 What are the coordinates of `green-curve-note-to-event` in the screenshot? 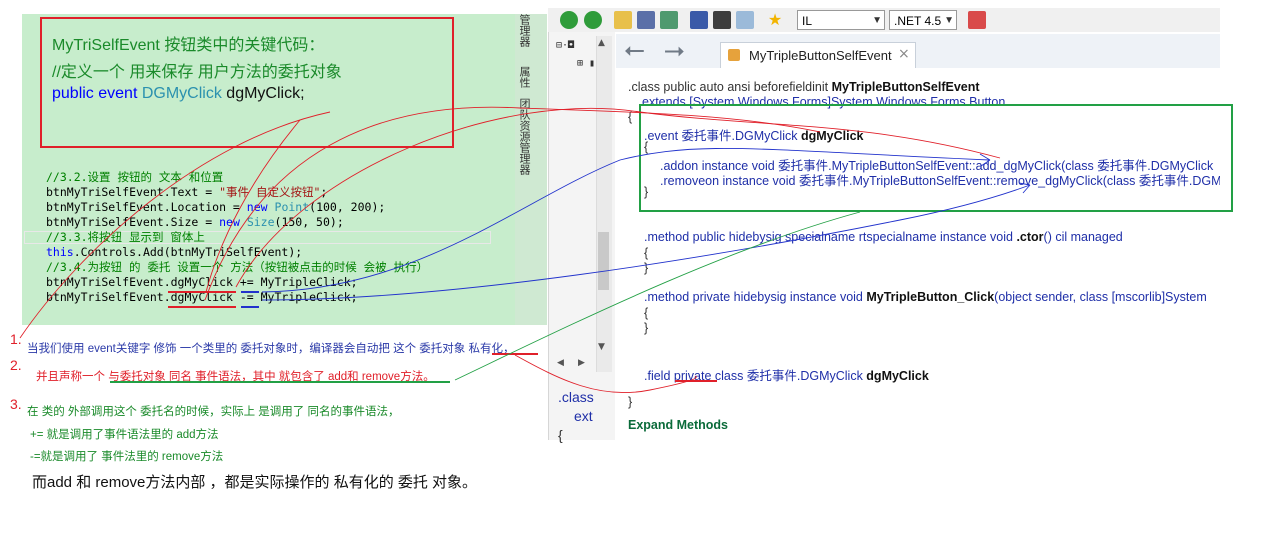 It's located at (657, 296).